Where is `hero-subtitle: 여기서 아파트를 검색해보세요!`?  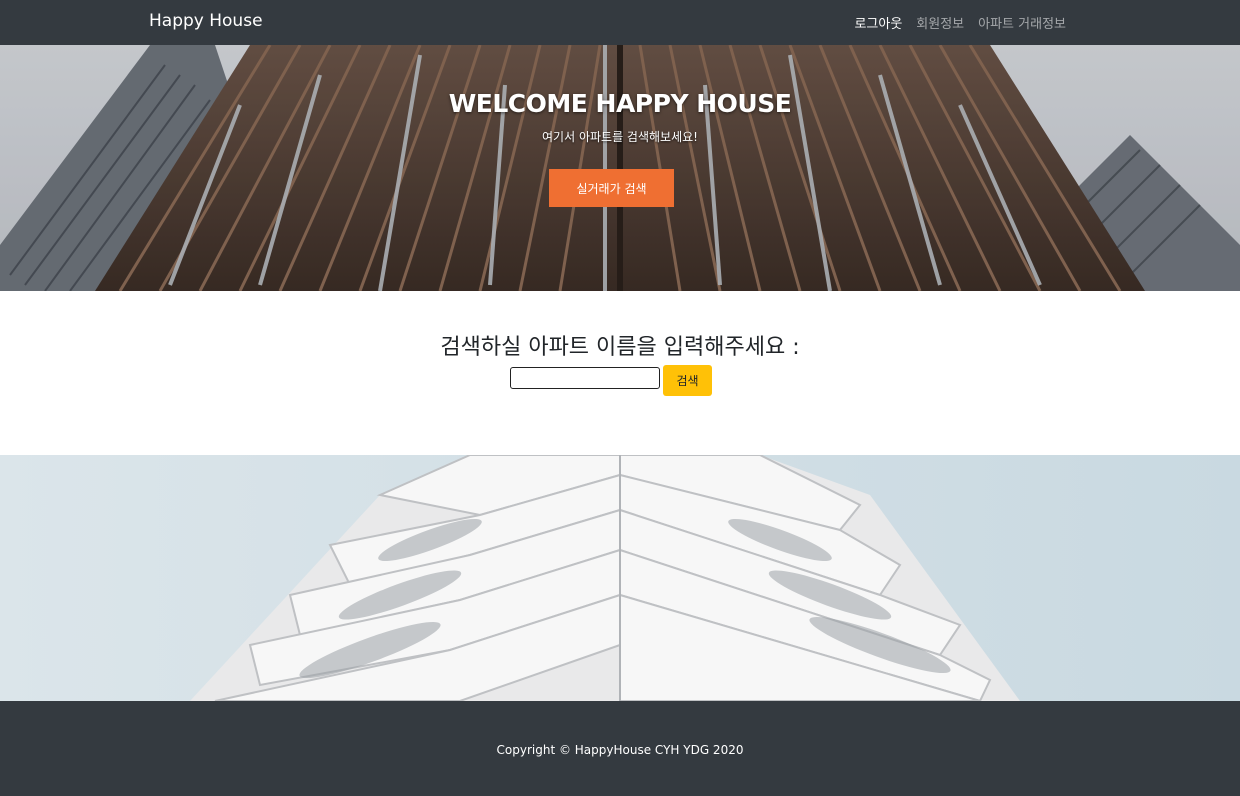 hero-subtitle: 여기서 아파트를 검색해보세요! is located at coordinates (620, 137).